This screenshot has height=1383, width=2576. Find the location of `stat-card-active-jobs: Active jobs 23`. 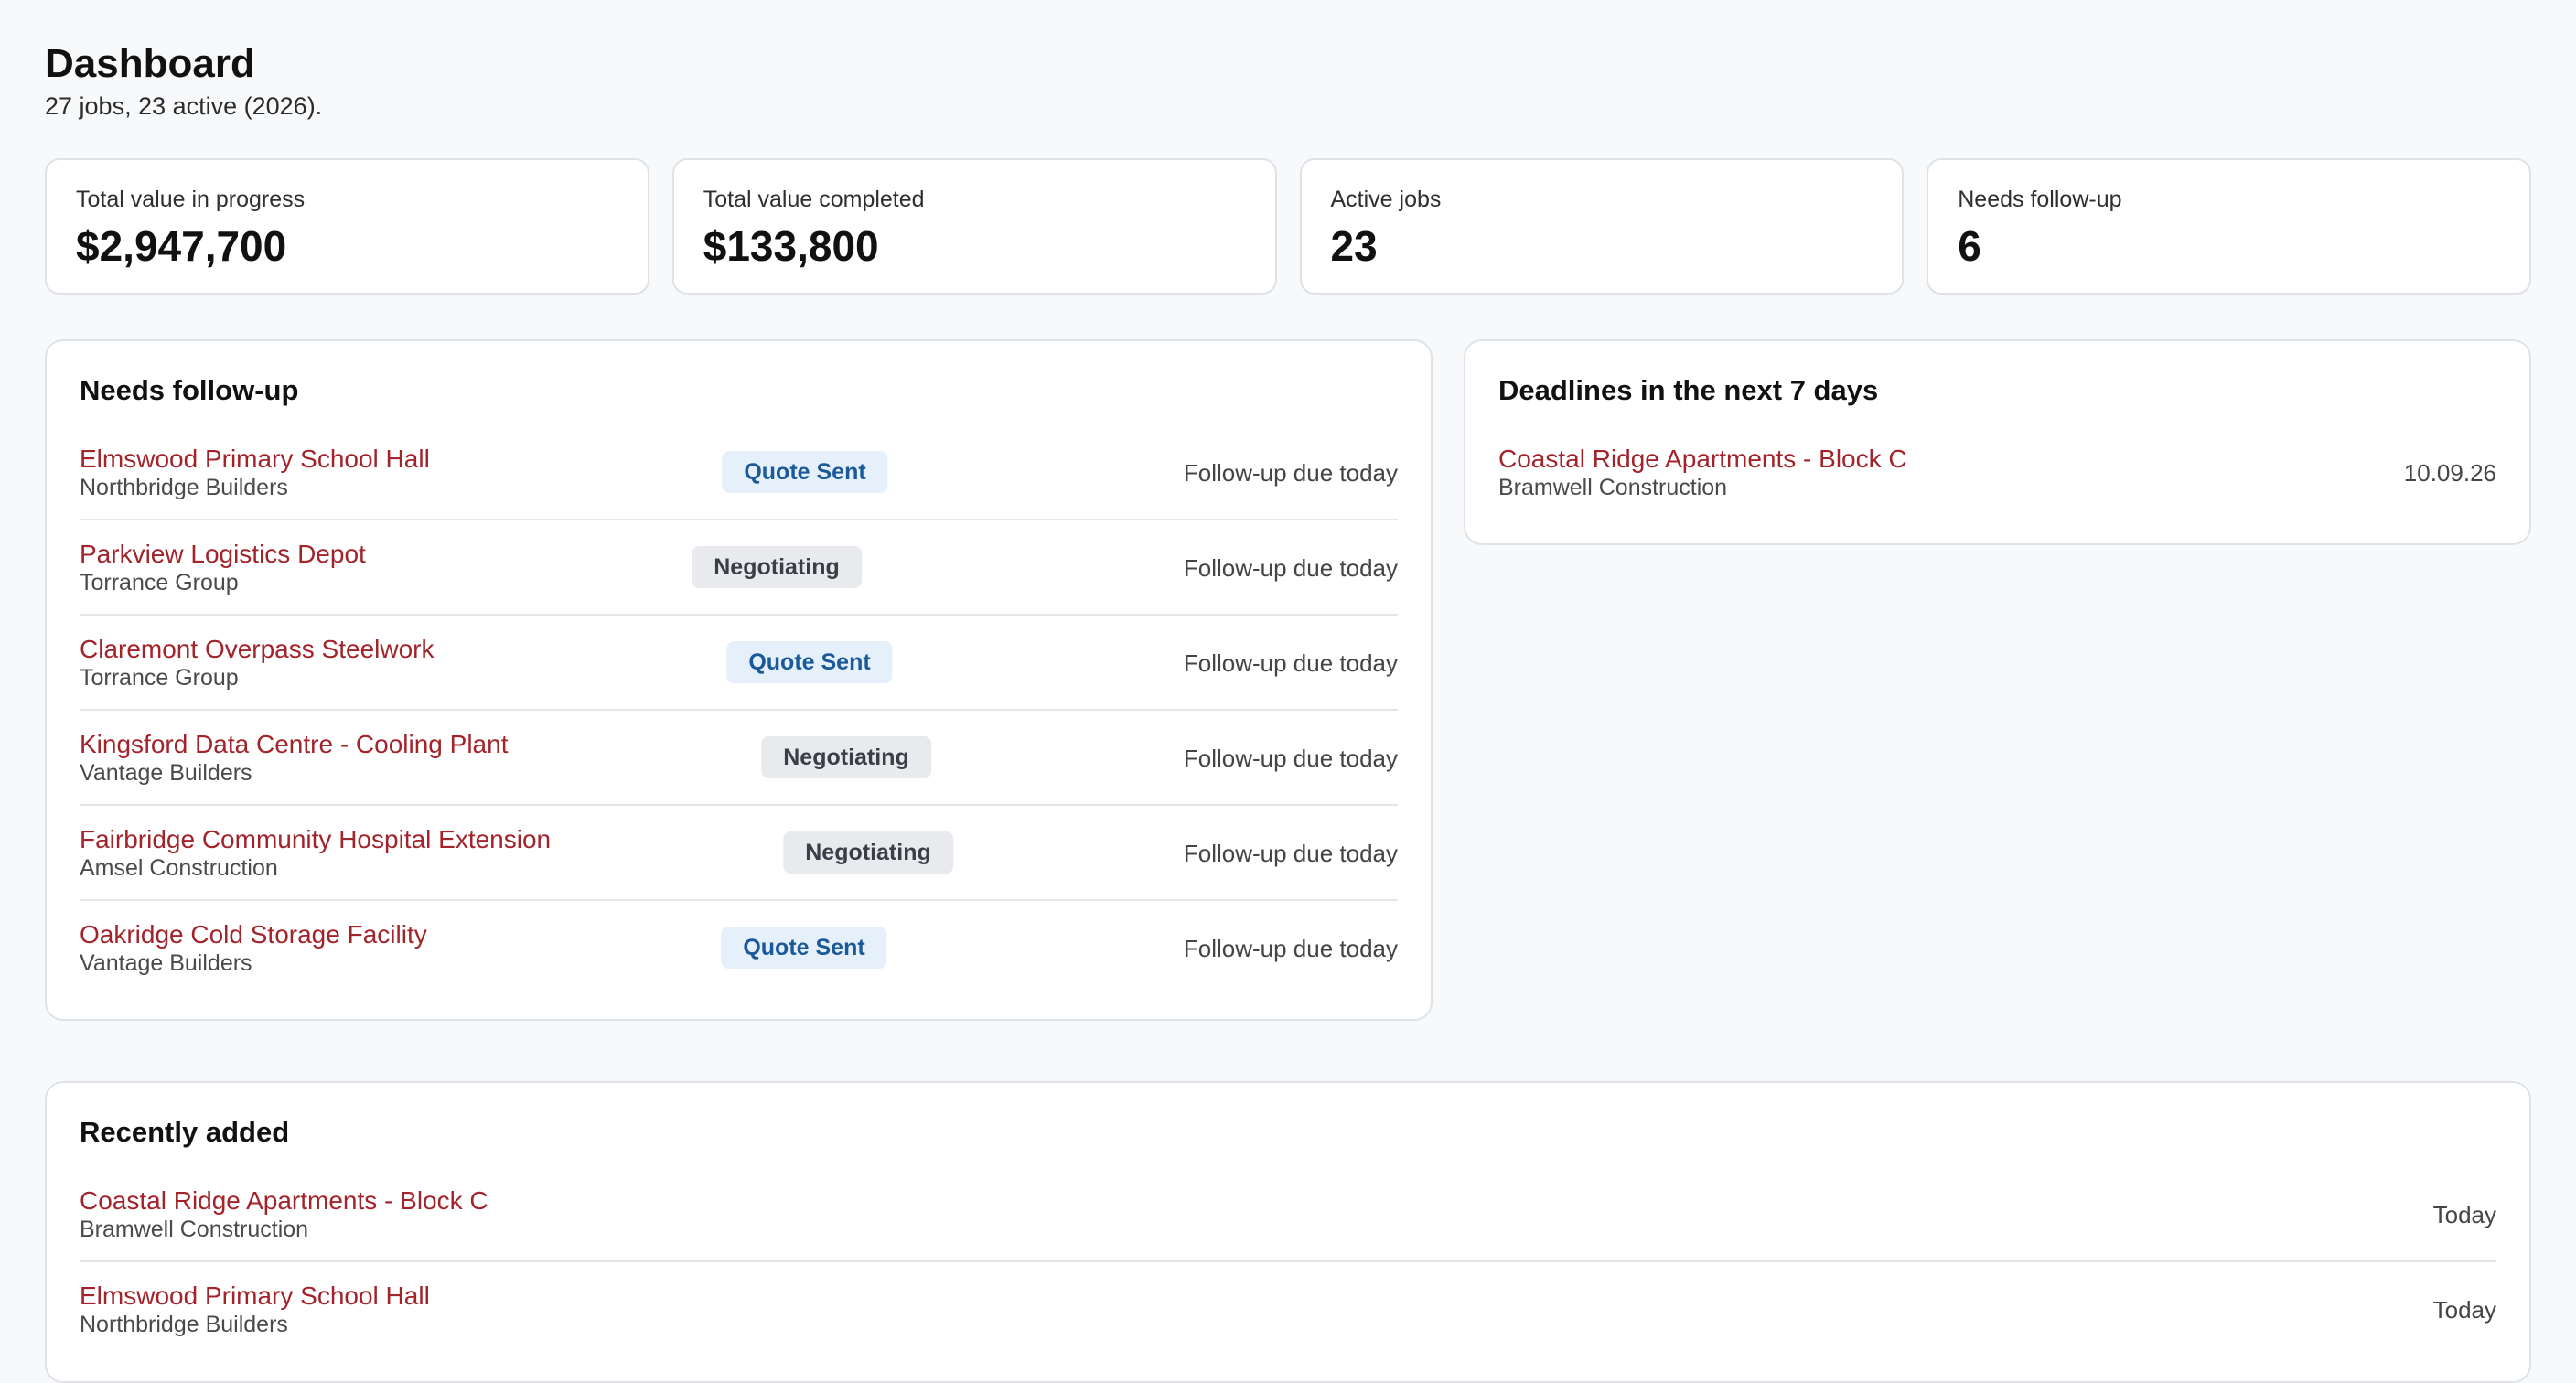

stat-card-active-jobs: Active jobs 23 is located at coordinates (1602, 226).